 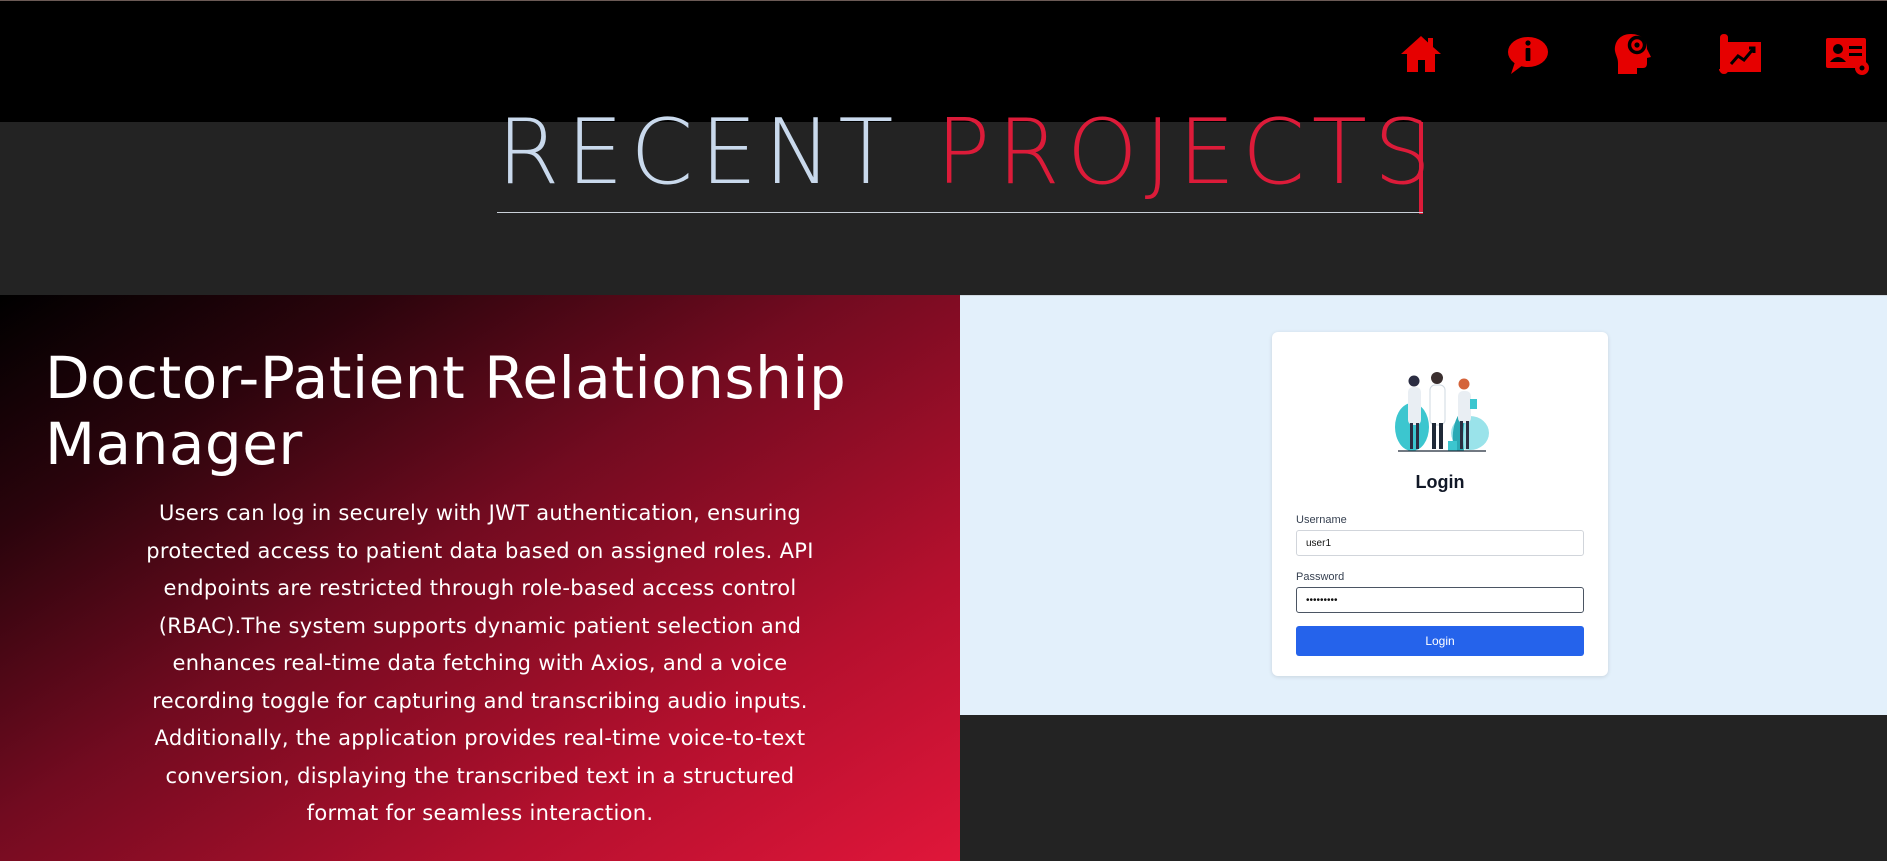 I want to click on username-label: Username, so click(x=1321, y=520).